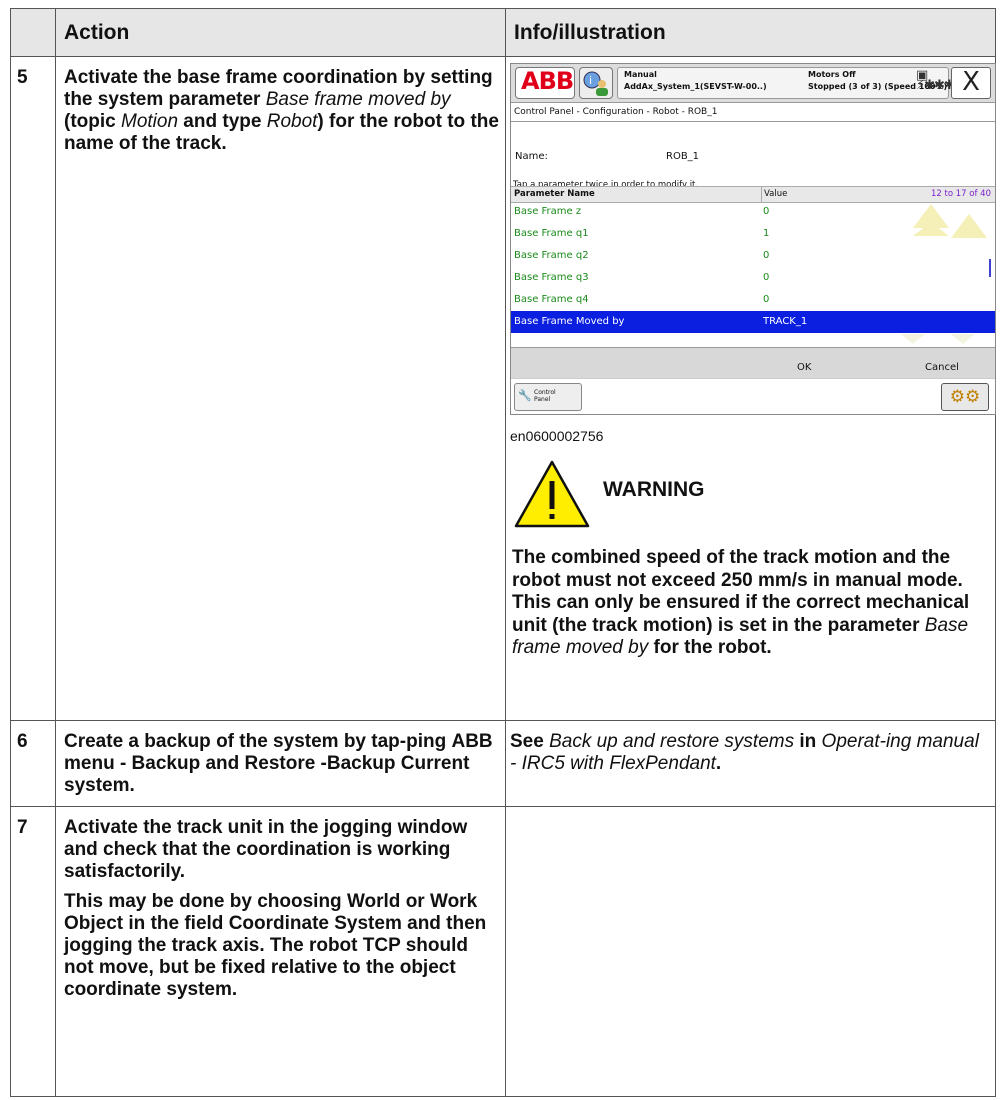 Image resolution: width=1002 pixels, height=1100 pixels. I want to click on reference-title: Back up and restore systems, so click(672, 741).